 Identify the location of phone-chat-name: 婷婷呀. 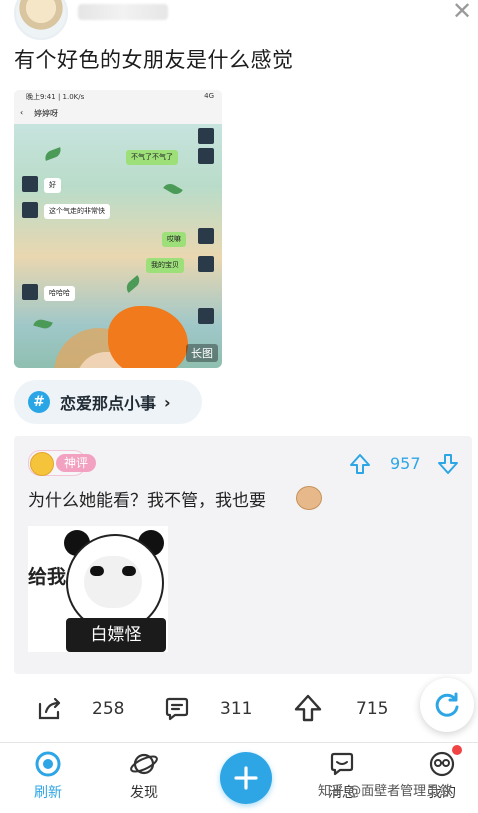
(46, 113).